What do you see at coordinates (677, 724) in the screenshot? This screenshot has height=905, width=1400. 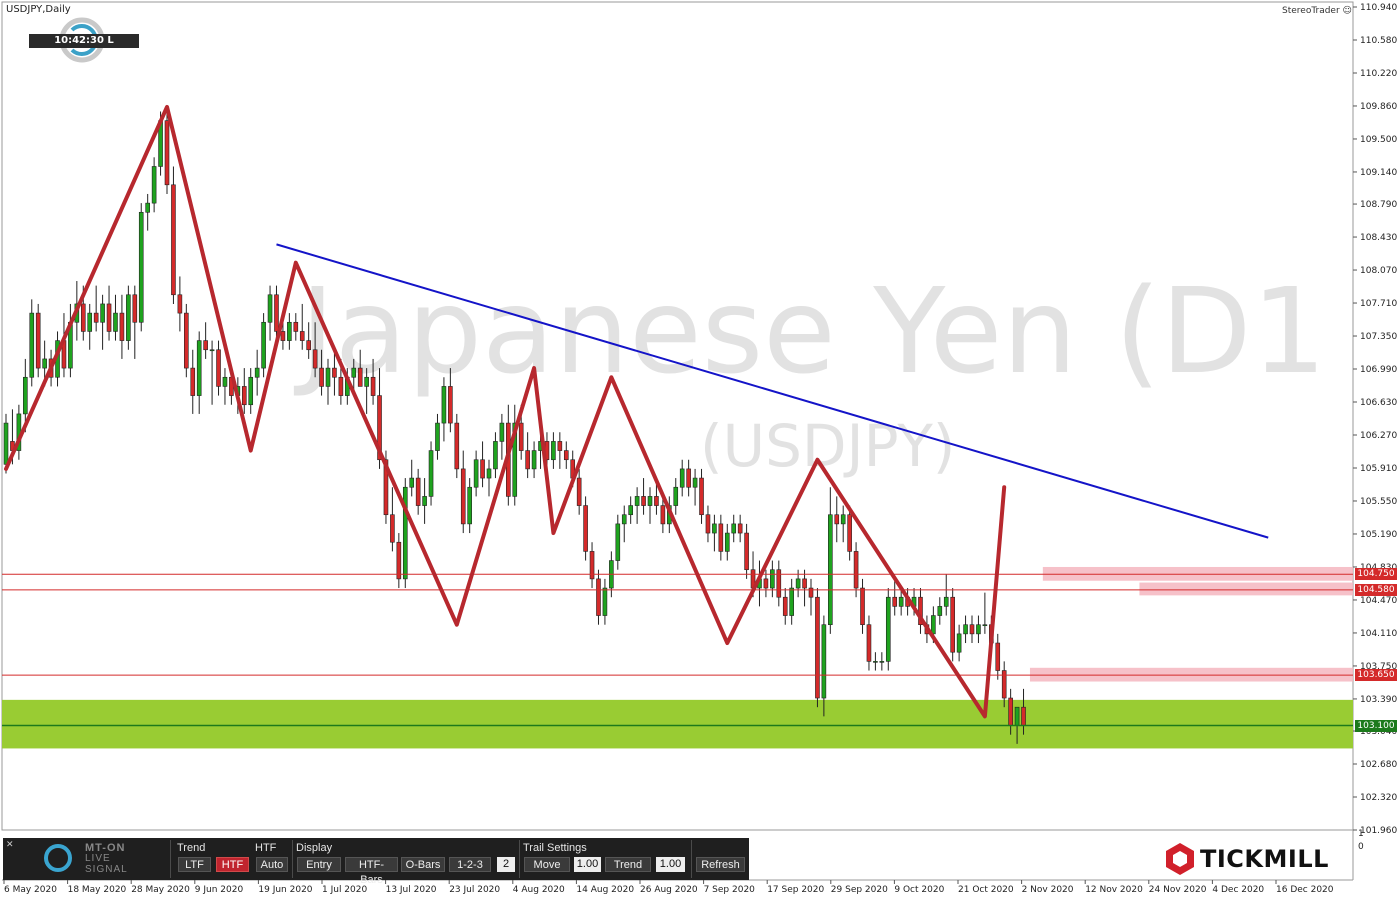 I see `support-zone` at bounding box center [677, 724].